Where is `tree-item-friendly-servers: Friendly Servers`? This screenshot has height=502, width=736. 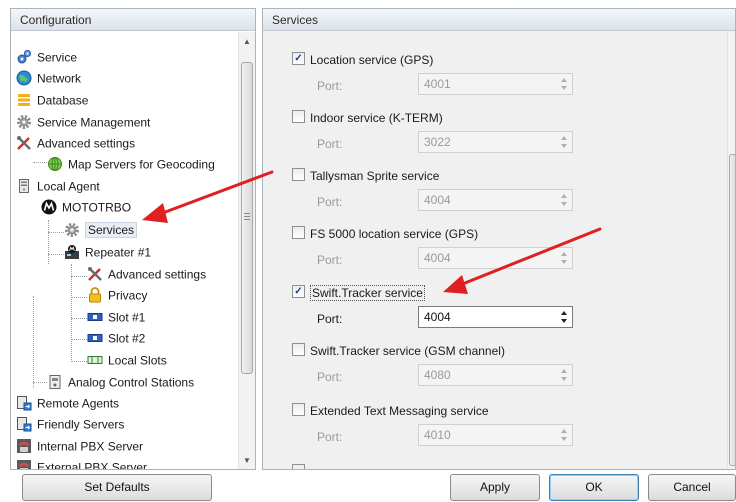
tree-item-friendly-servers: Friendly Servers is located at coordinates (70, 424).